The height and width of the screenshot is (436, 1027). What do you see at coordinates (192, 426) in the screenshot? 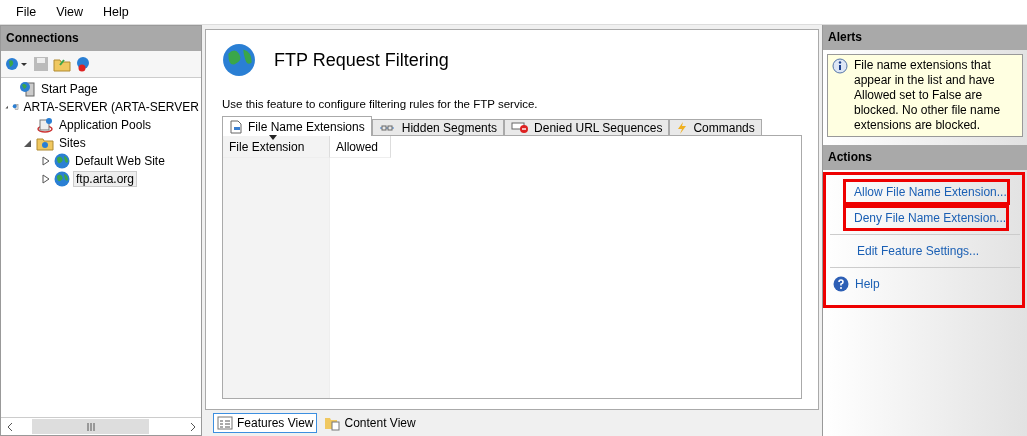
I see `scroll-right-icon` at bounding box center [192, 426].